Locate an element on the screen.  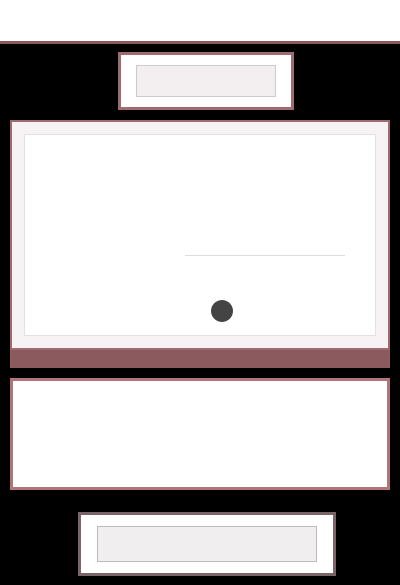
top-navigation-bar is located at coordinates (200, 22).